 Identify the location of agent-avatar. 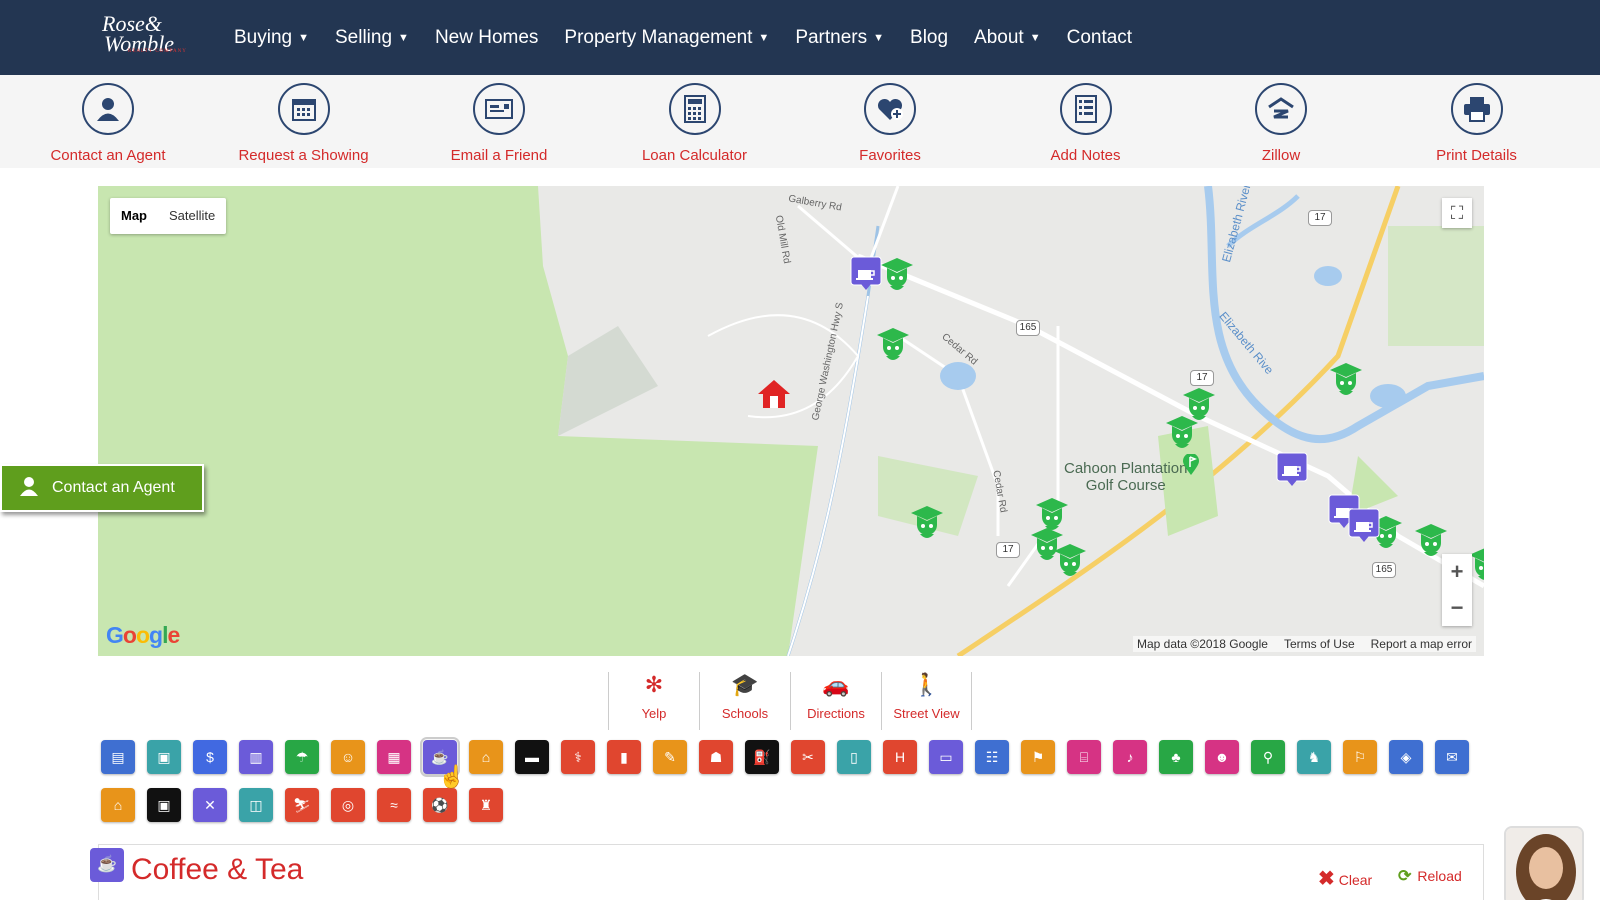
(1544, 863).